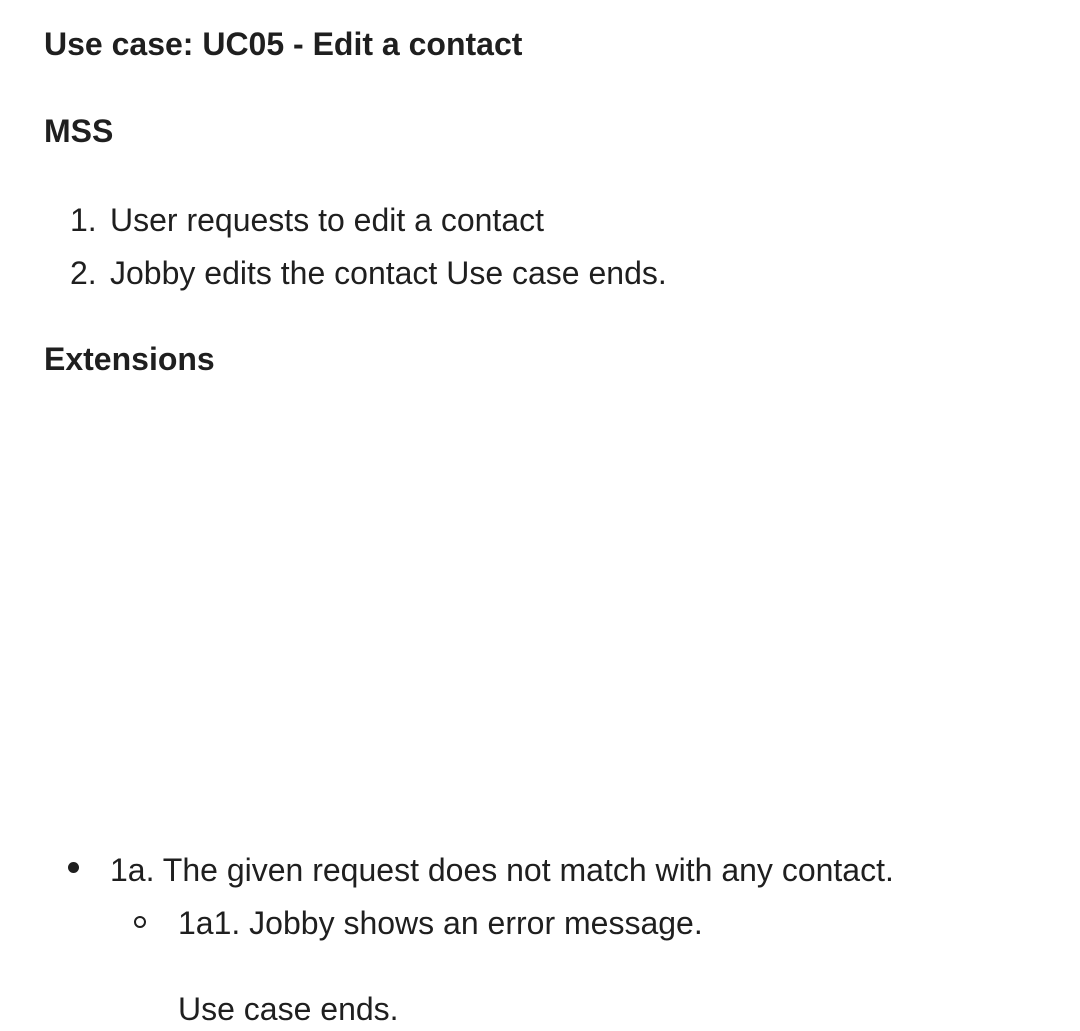  What do you see at coordinates (79, 131) in the screenshot?
I see `mss-heading: MSS` at bounding box center [79, 131].